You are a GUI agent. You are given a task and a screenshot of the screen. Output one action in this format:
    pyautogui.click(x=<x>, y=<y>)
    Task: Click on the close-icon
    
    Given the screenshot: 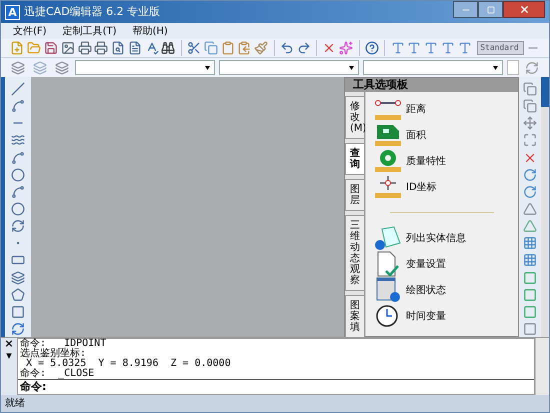 What is the action you would take?
    pyautogui.click(x=524, y=9)
    